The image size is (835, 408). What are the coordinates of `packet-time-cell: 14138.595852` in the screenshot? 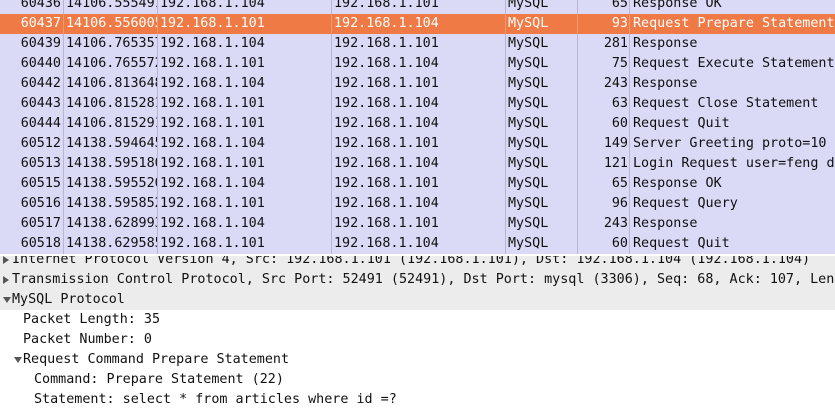 It's located at (112, 203).